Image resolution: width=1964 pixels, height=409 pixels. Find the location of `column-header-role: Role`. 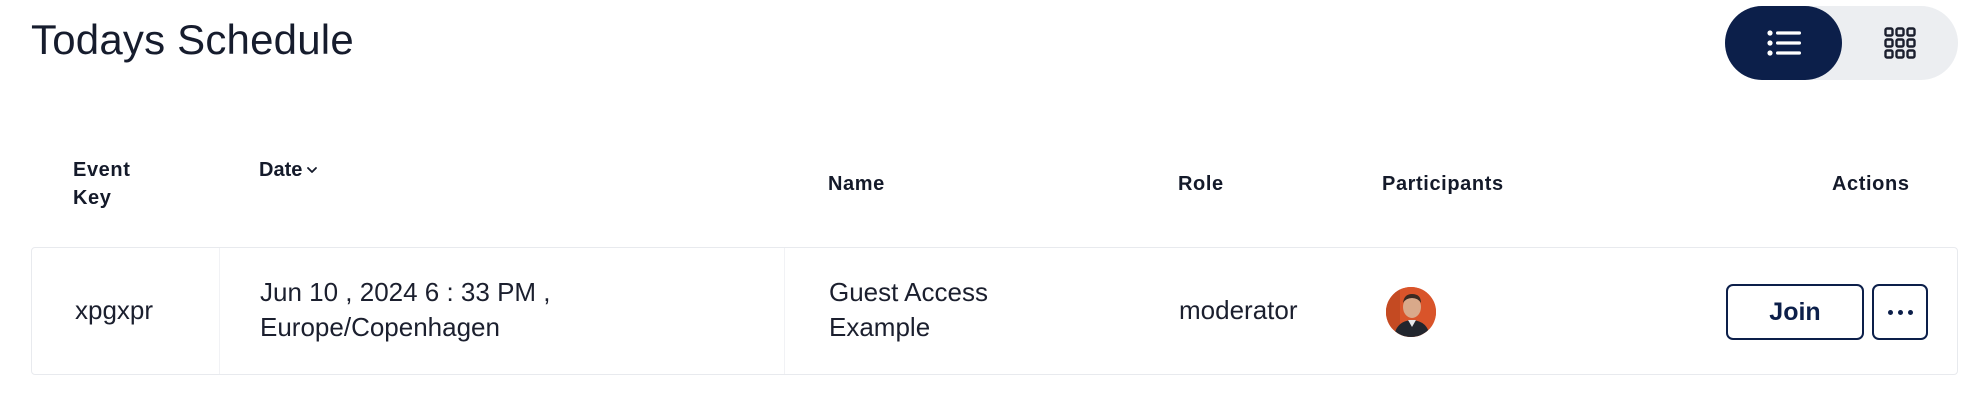

column-header-role: Role is located at coordinates (1201, 184).